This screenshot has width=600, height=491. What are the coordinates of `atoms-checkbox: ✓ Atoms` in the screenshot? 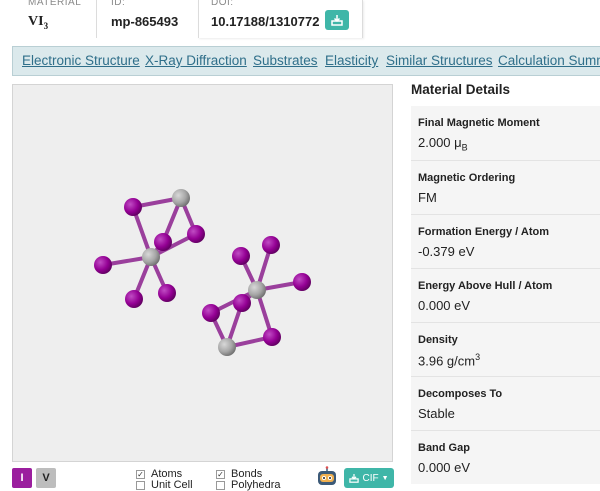 It's located at (159, 474).